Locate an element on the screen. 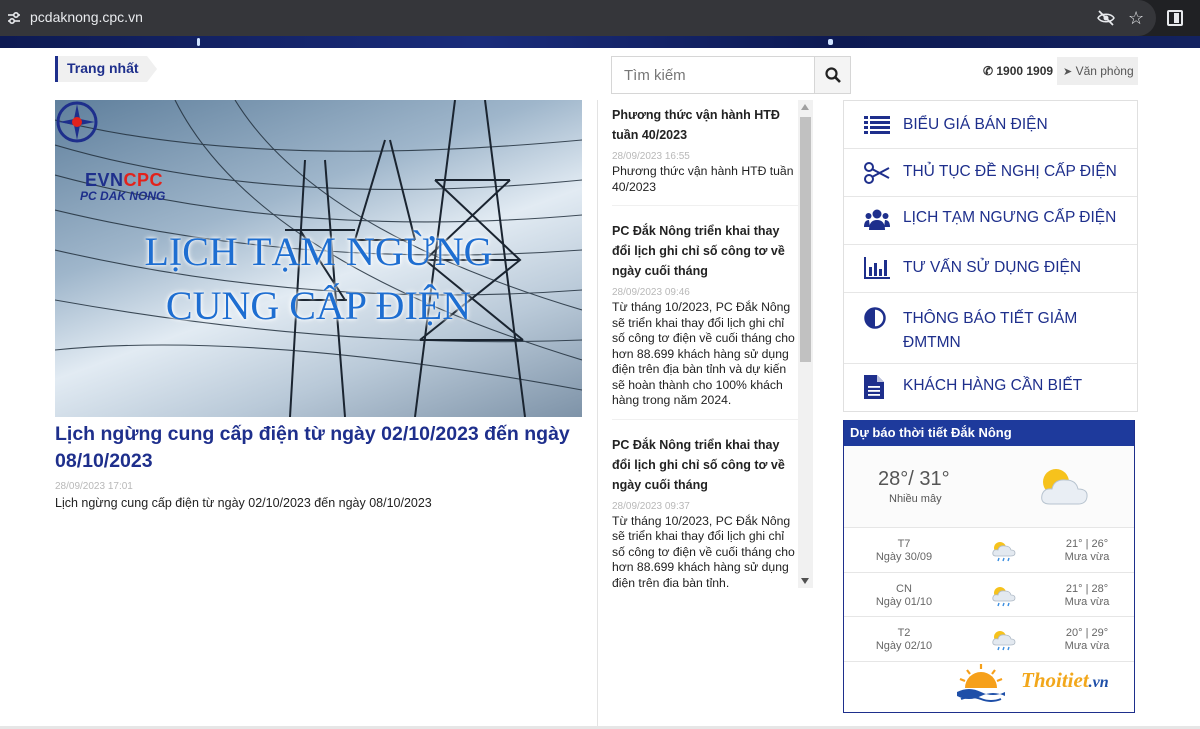  browser-toolbar: pcdaknong.cpc.vn ☆ is located at coordinates (600, 18).